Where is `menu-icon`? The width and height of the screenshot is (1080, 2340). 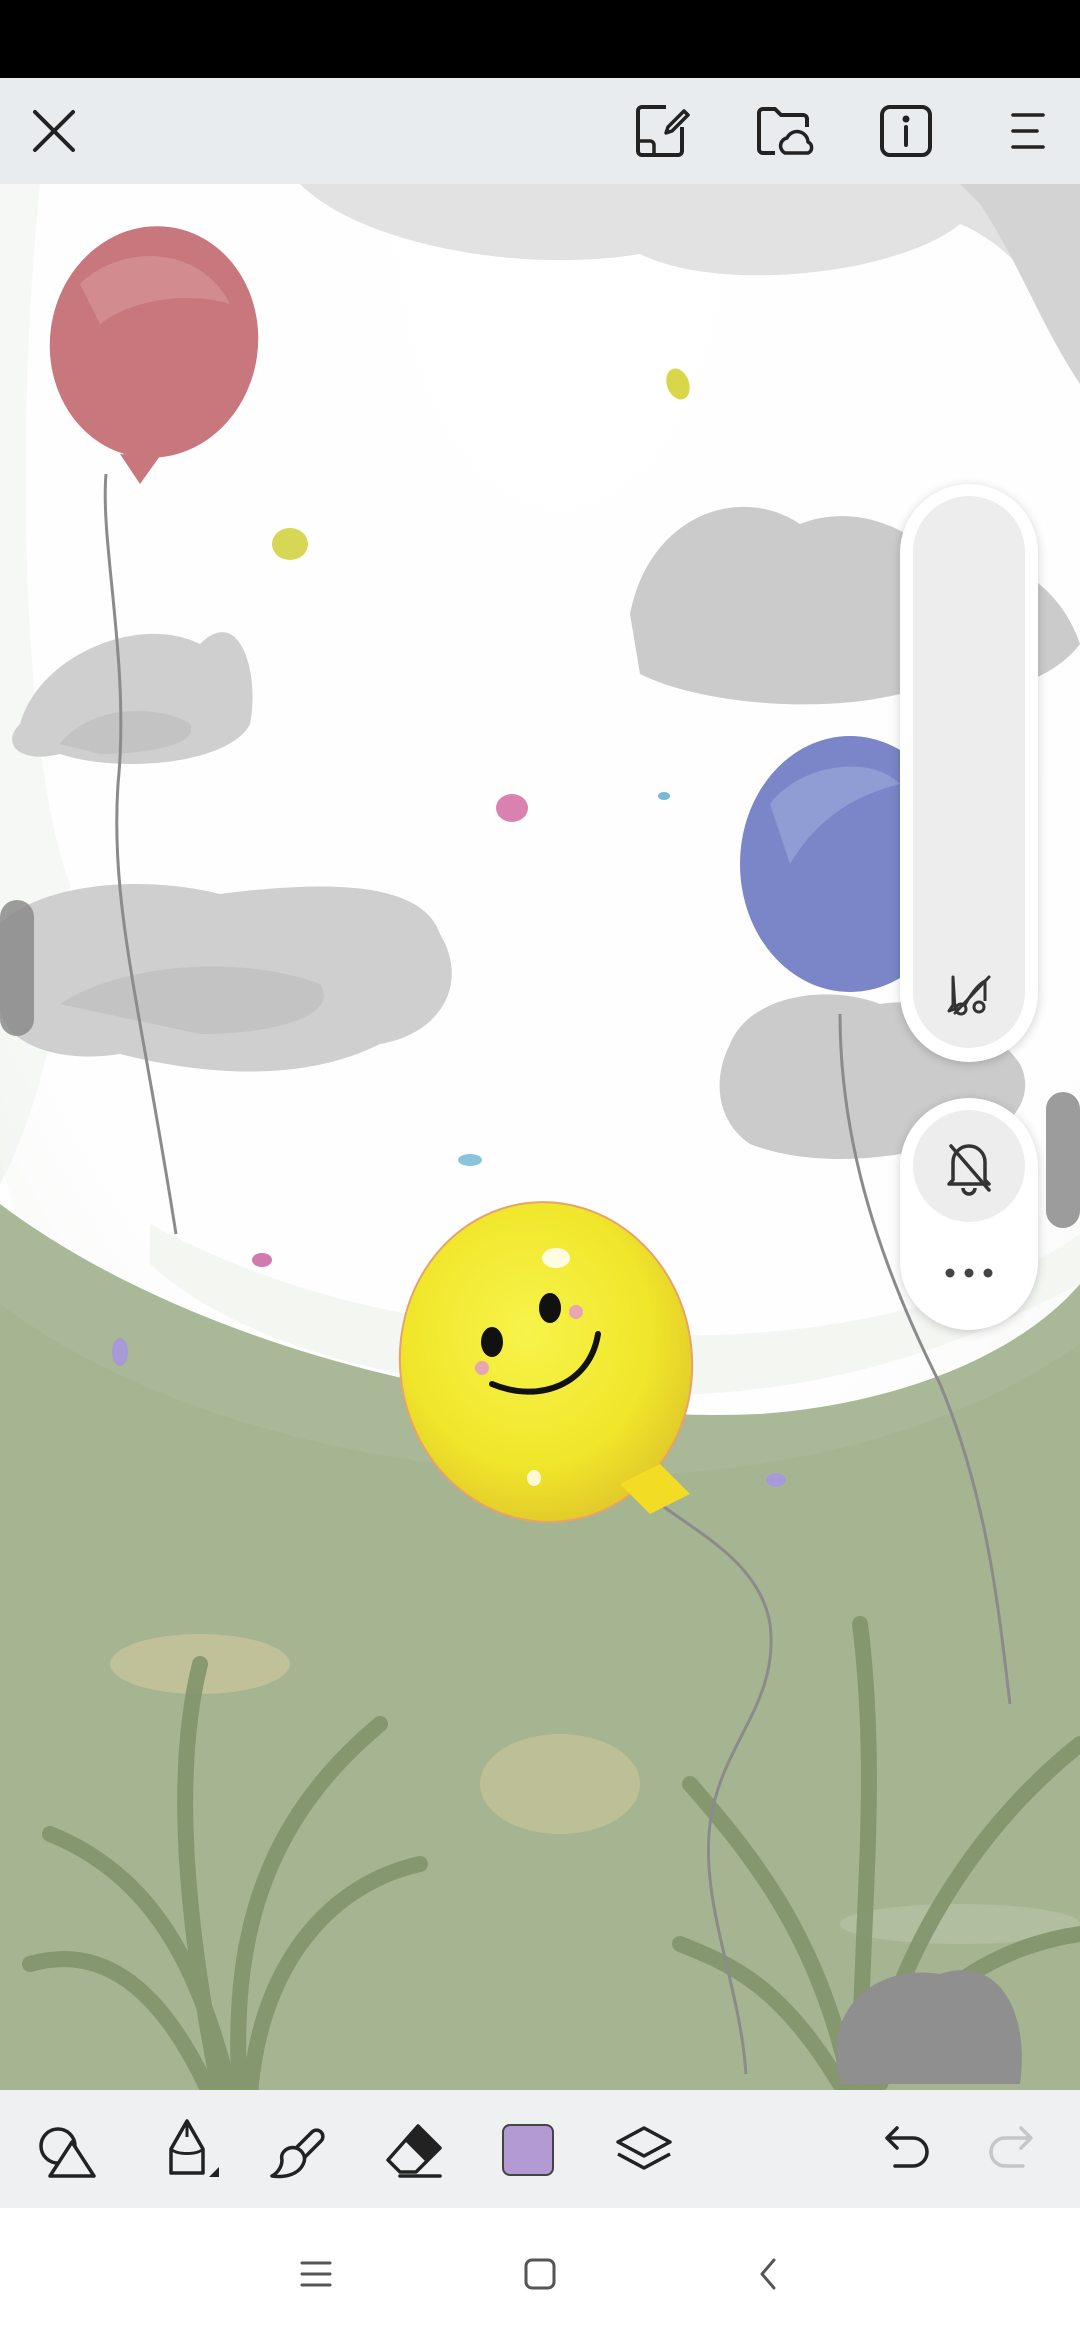 menu-icon is located at coordinates (1028, 131).